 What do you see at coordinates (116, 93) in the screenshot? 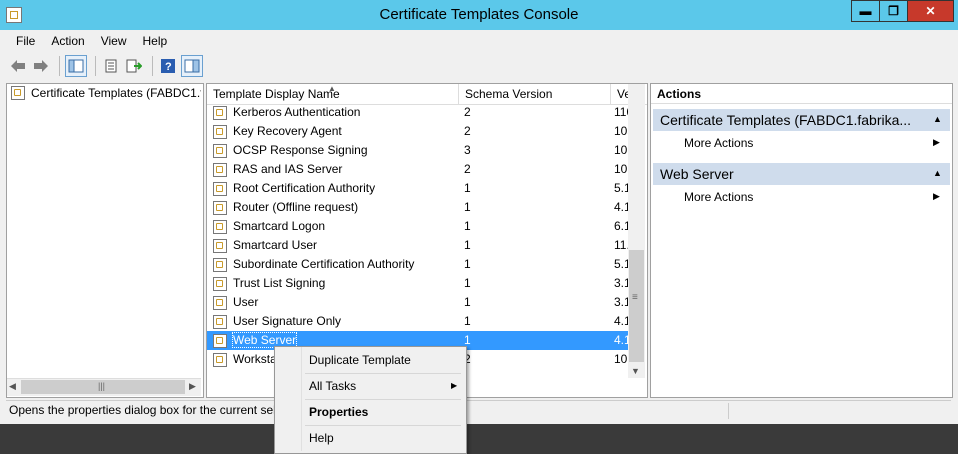
I see `tree-item-label: Certificate Templates (FABDC1.f` at bounding box center [116, 93].